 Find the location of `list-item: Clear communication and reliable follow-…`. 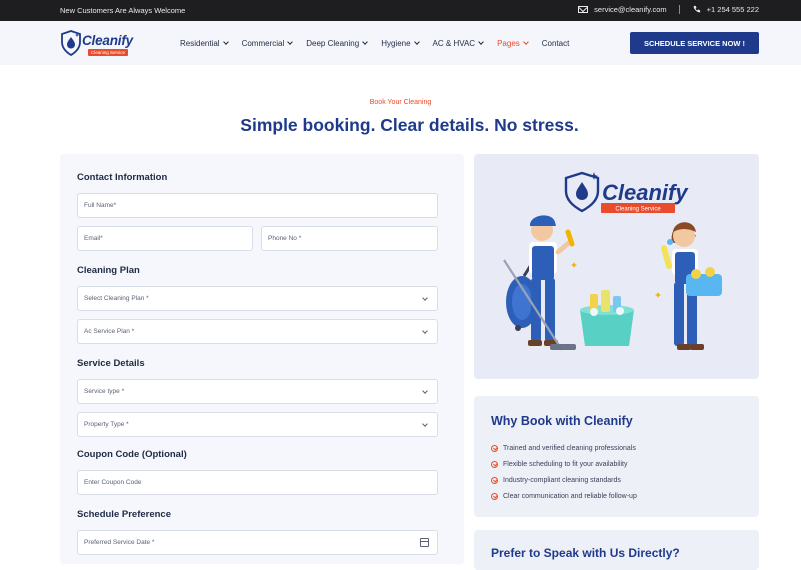

list-item: Clear communication and reliable follow-… is located at coordinates (564, 496).